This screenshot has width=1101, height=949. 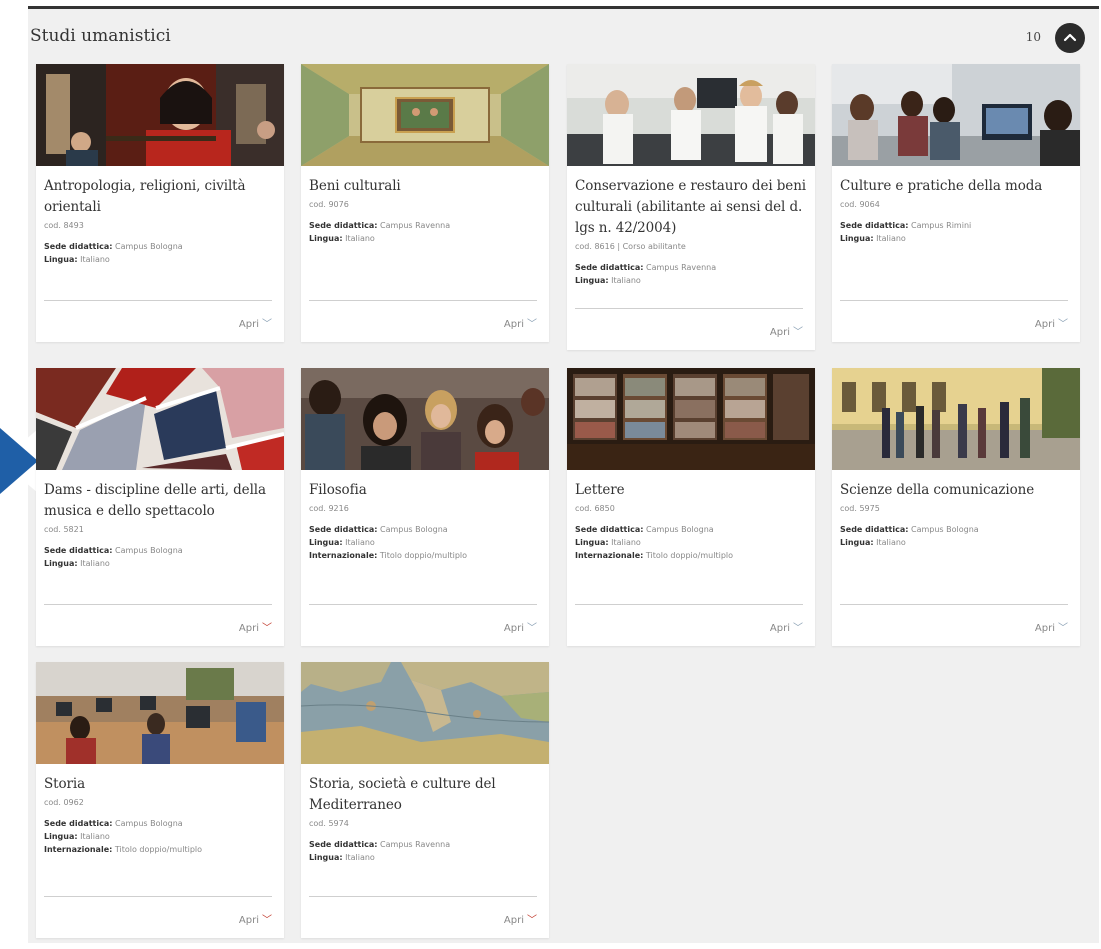 What do you see at coordinates (691, 115) in the screenshot?
I see `course-image-laboratory` at bounding box center [691, 115].